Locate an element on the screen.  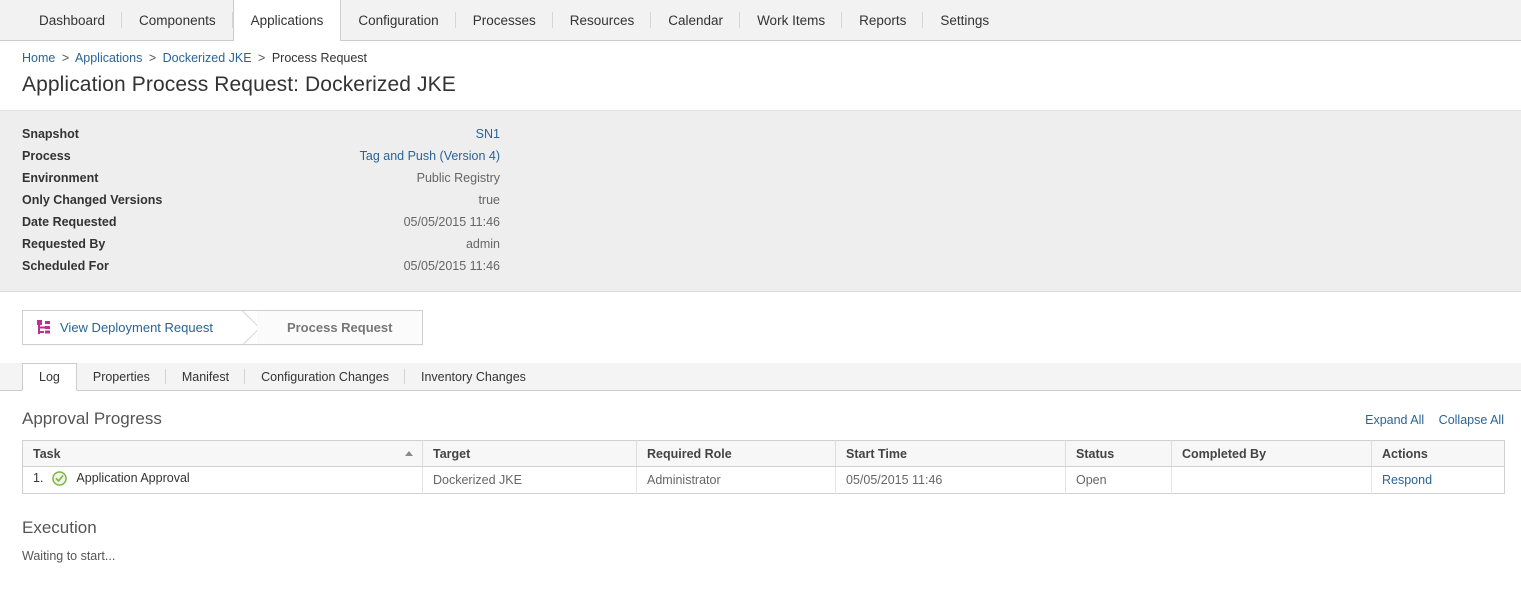
process-request-button: Process Request is located at coordinates (339, 327).